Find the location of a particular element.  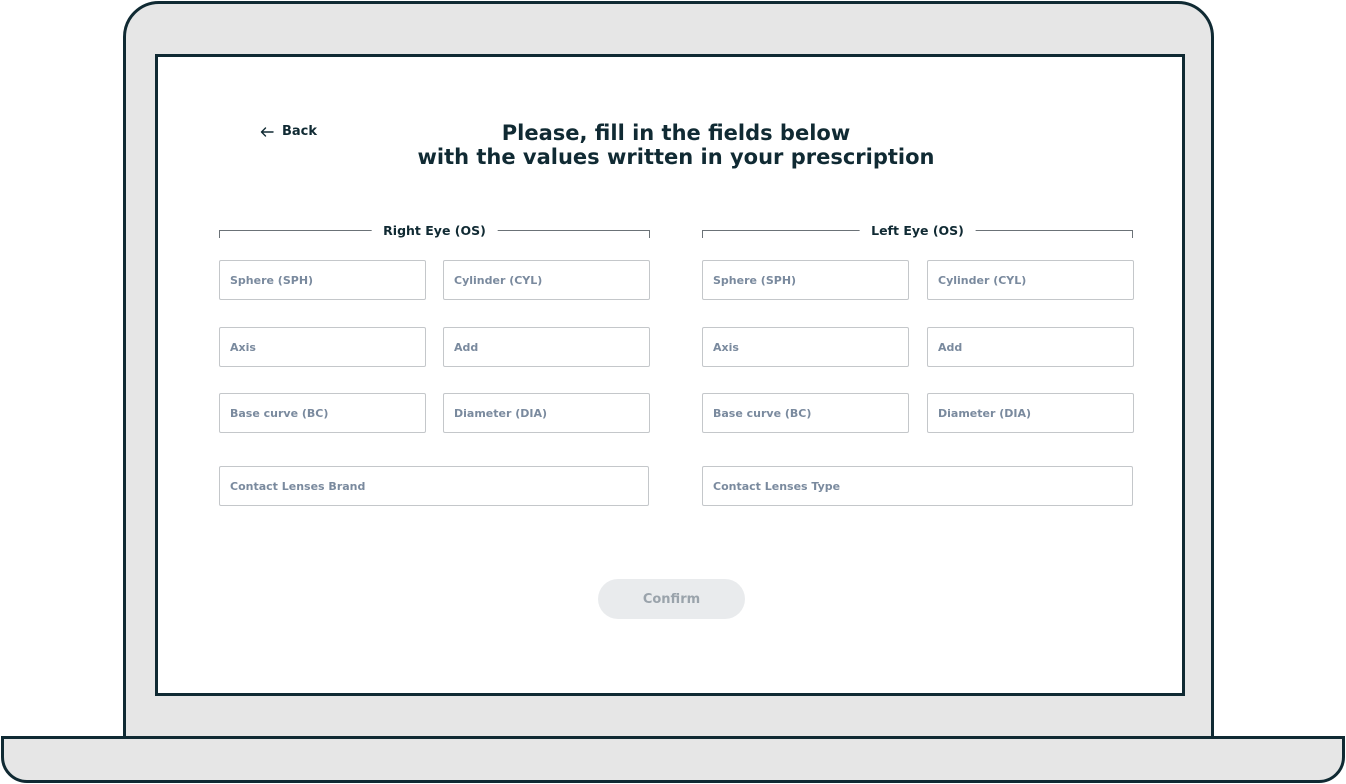

page-title-line-1: Please, fill in the fields below is located at coordinates (676, 133).